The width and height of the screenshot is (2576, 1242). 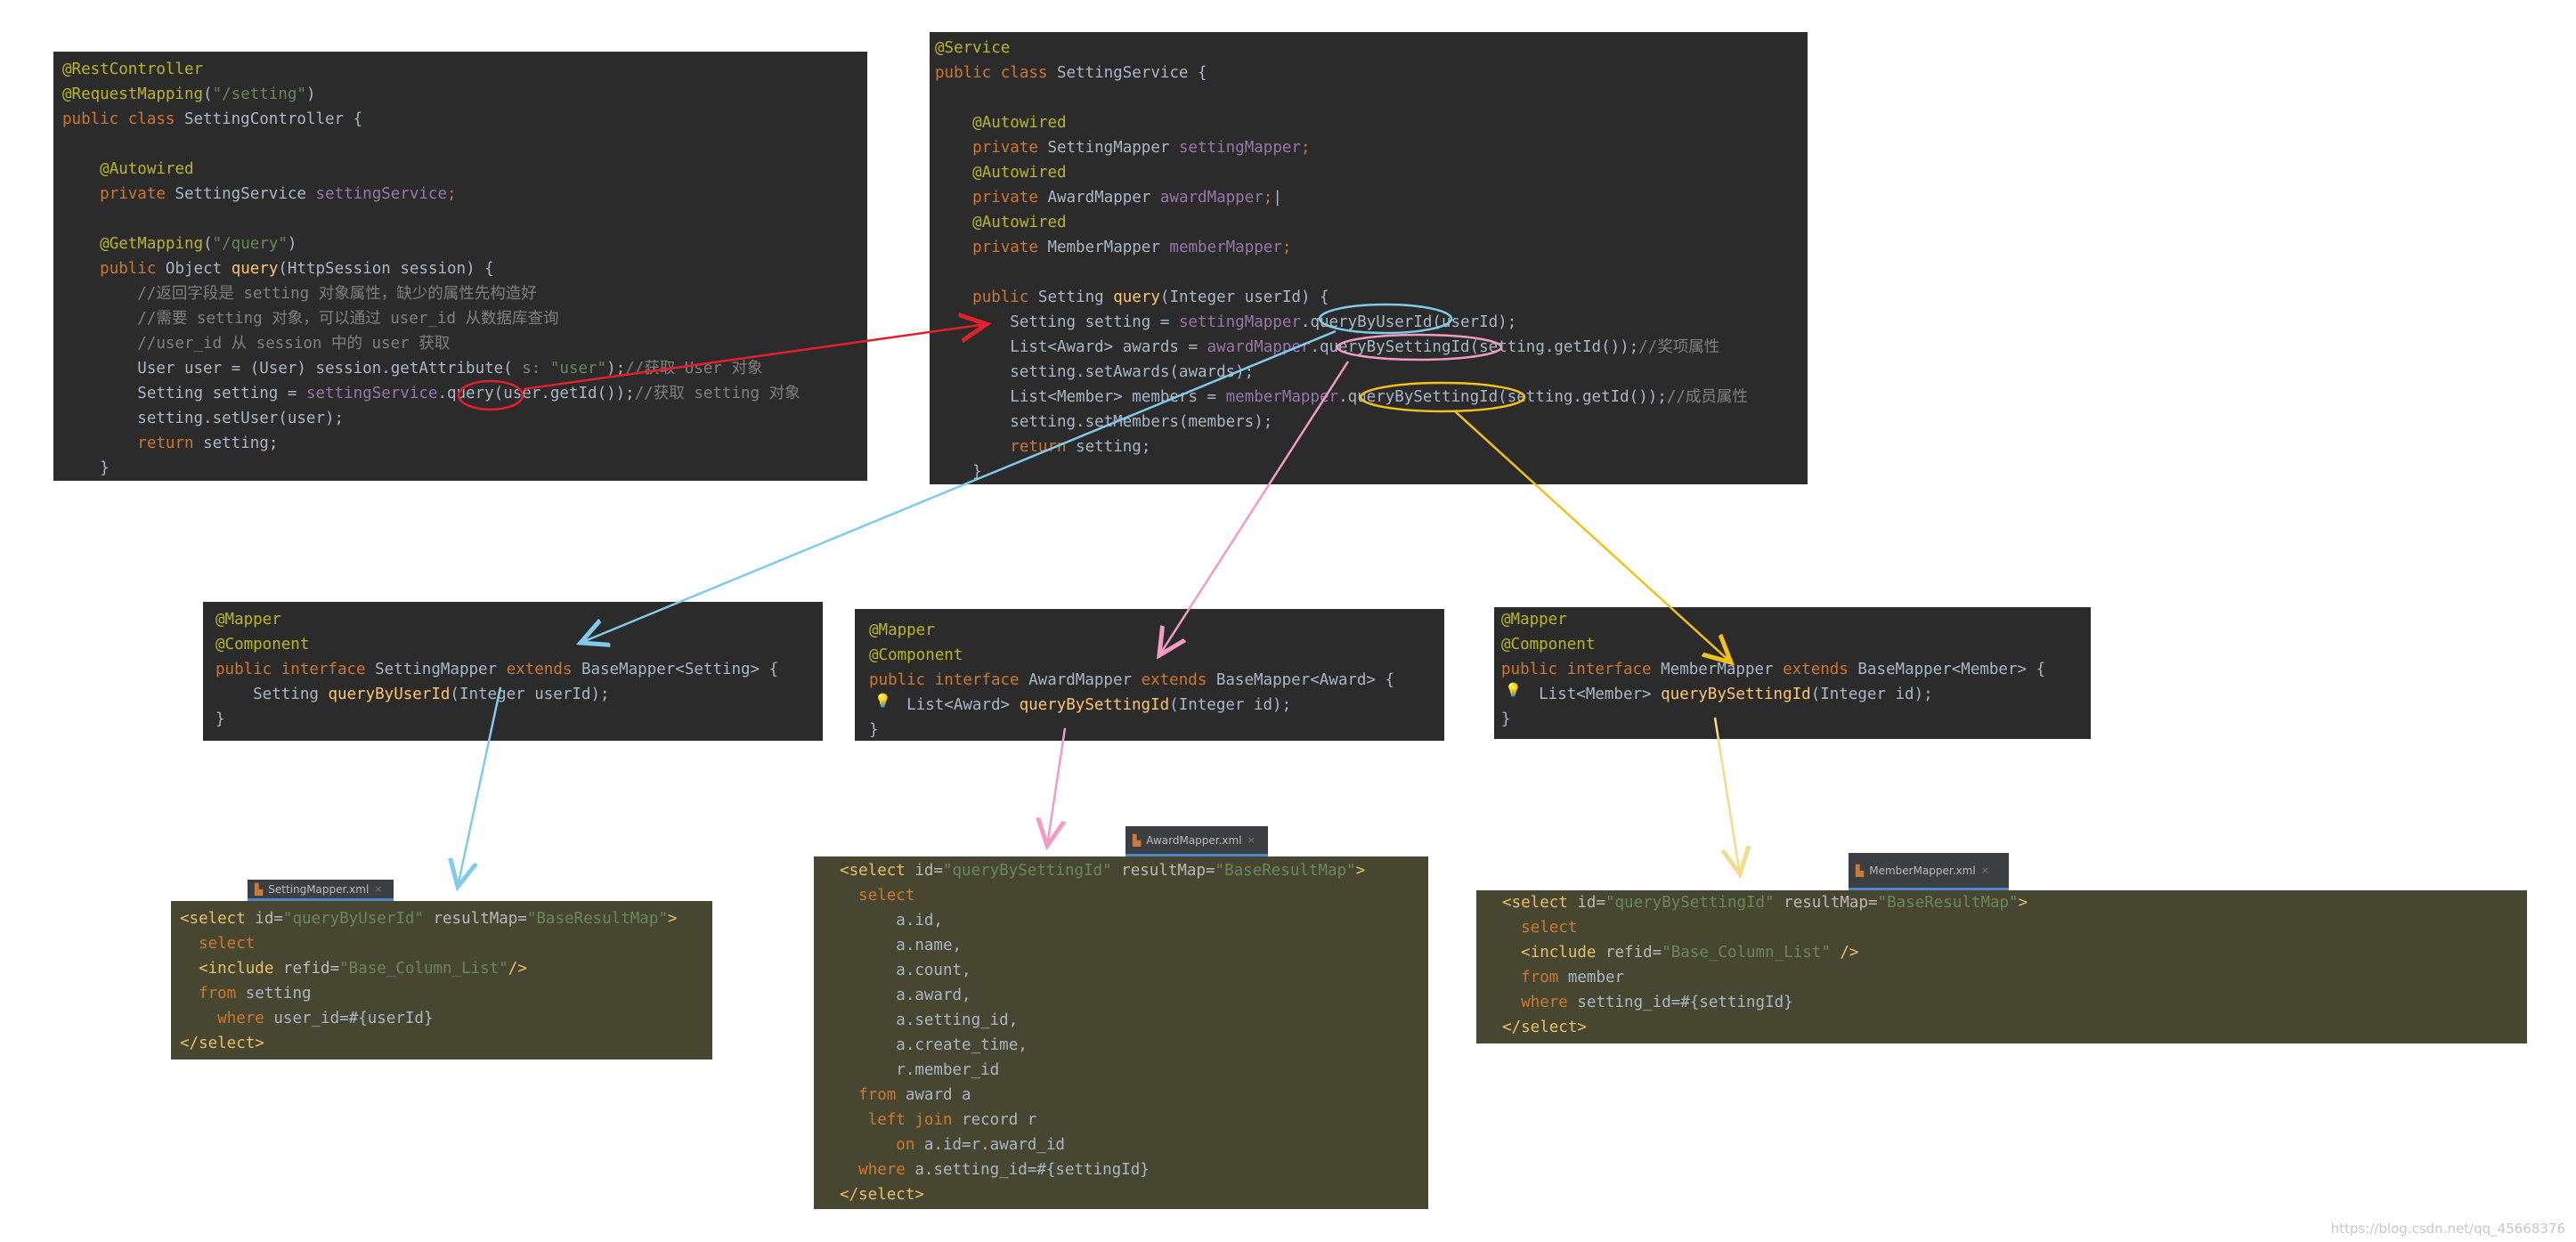 I want to click on highlight-queryByUserId, so click(x=1385, y=319).